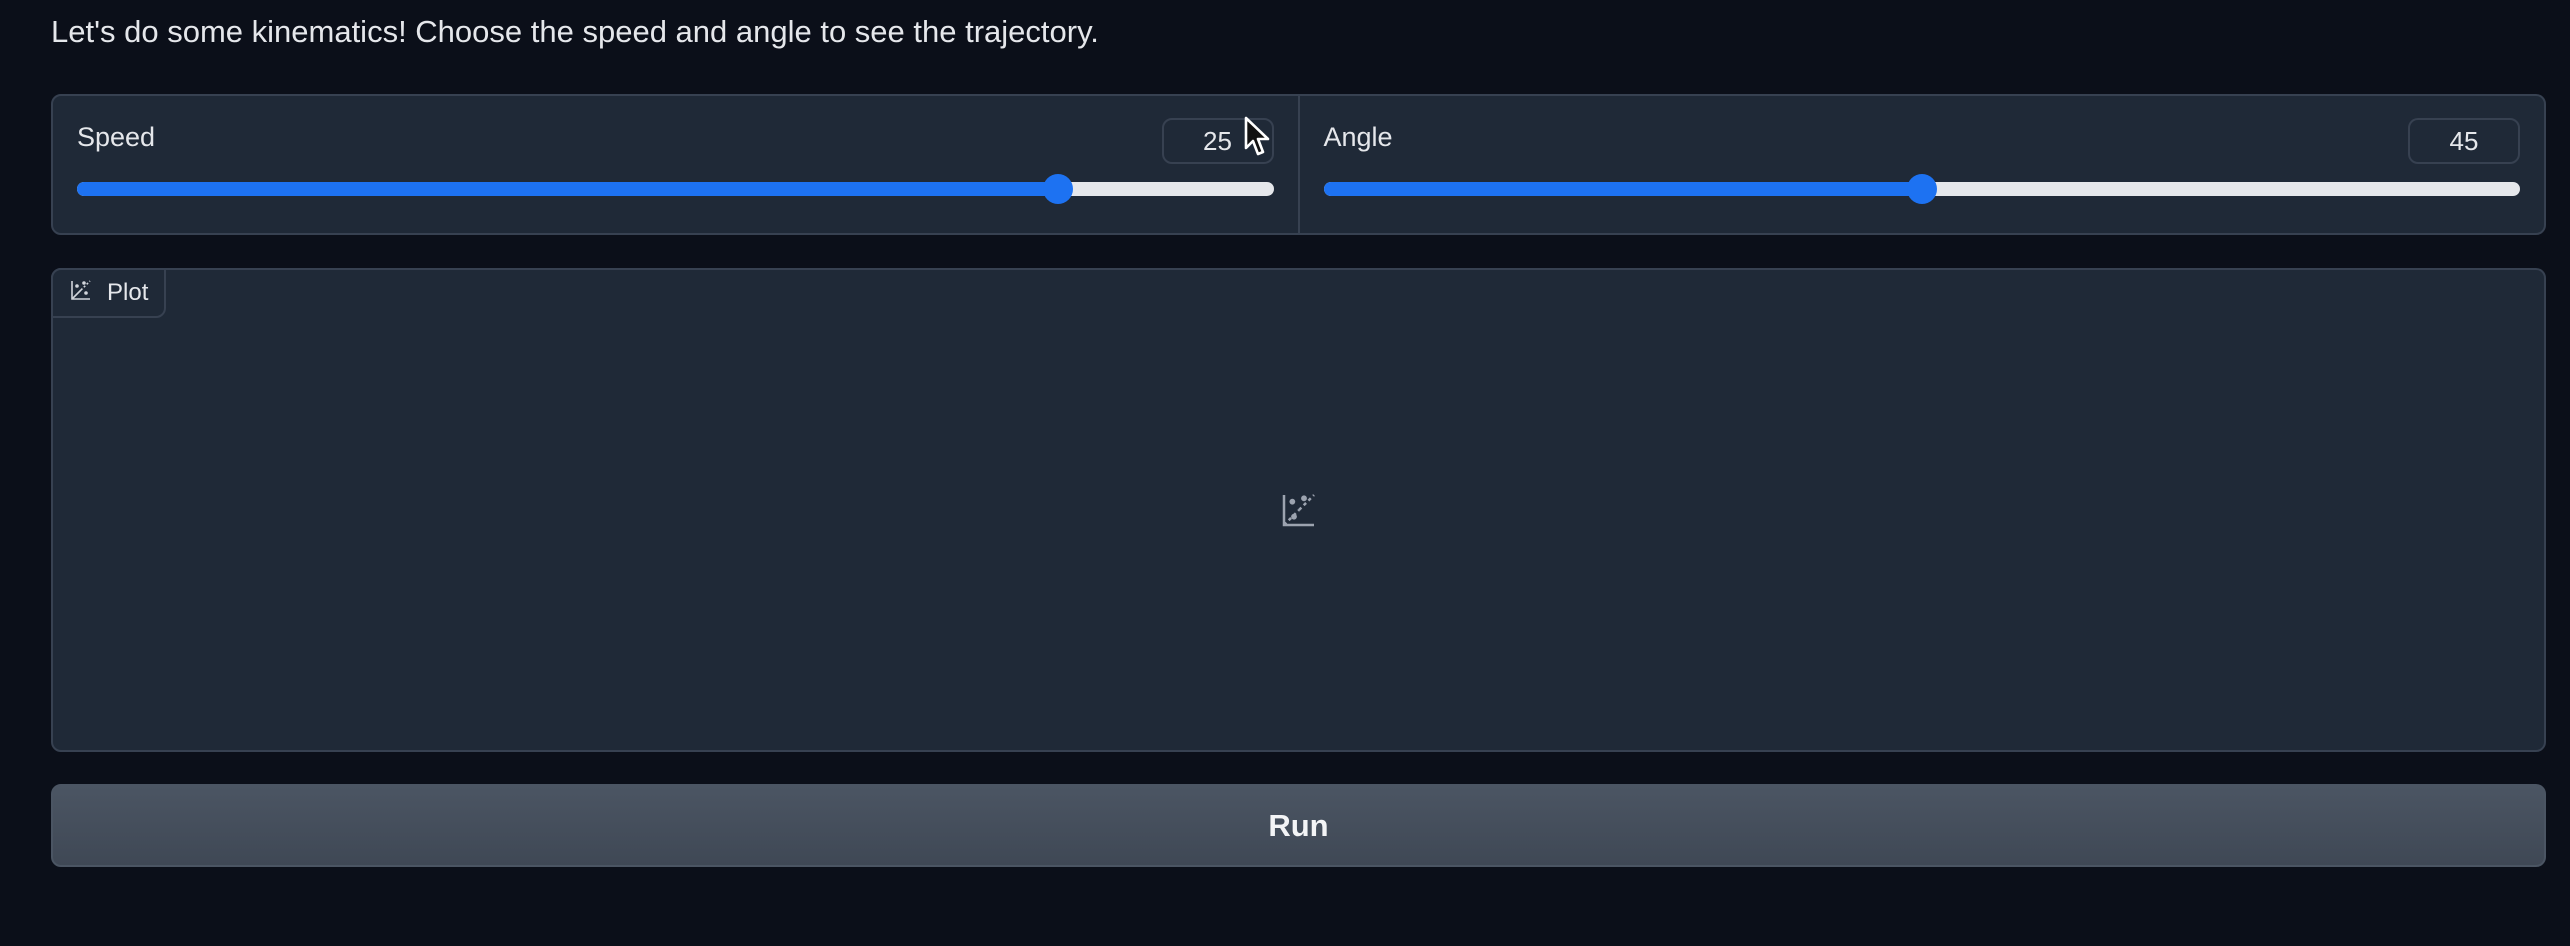 This screenshot has width=2570, height=946. I want to click on plot-placeholder-icon, so click(1298, 510).